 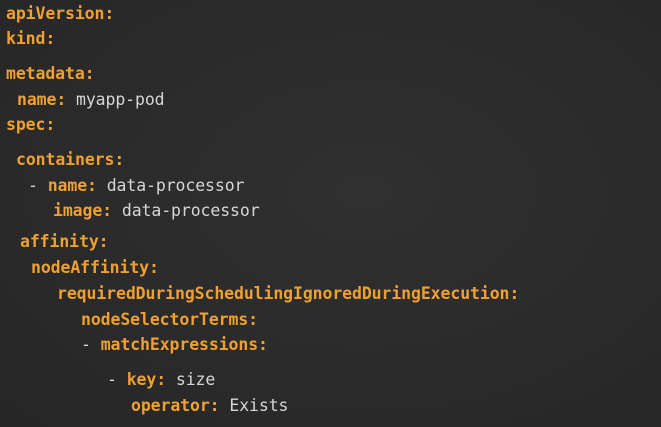 I want to click on yaml-key-key: key:, so click(x=146, y=379).